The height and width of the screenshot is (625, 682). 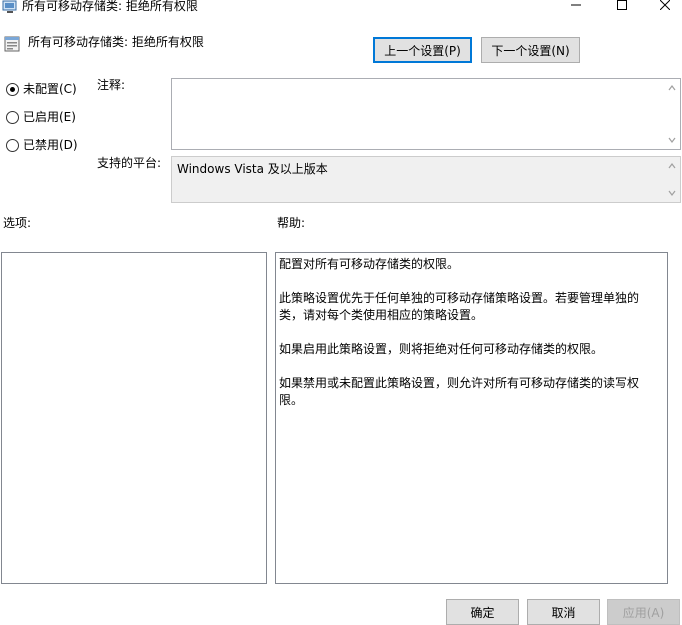 What do you see at coordinates (369, 264) in the screenshot?
I see `help-paragraph: 配置对所有可移动存储类的权限。` at bounding box center [369, 264].